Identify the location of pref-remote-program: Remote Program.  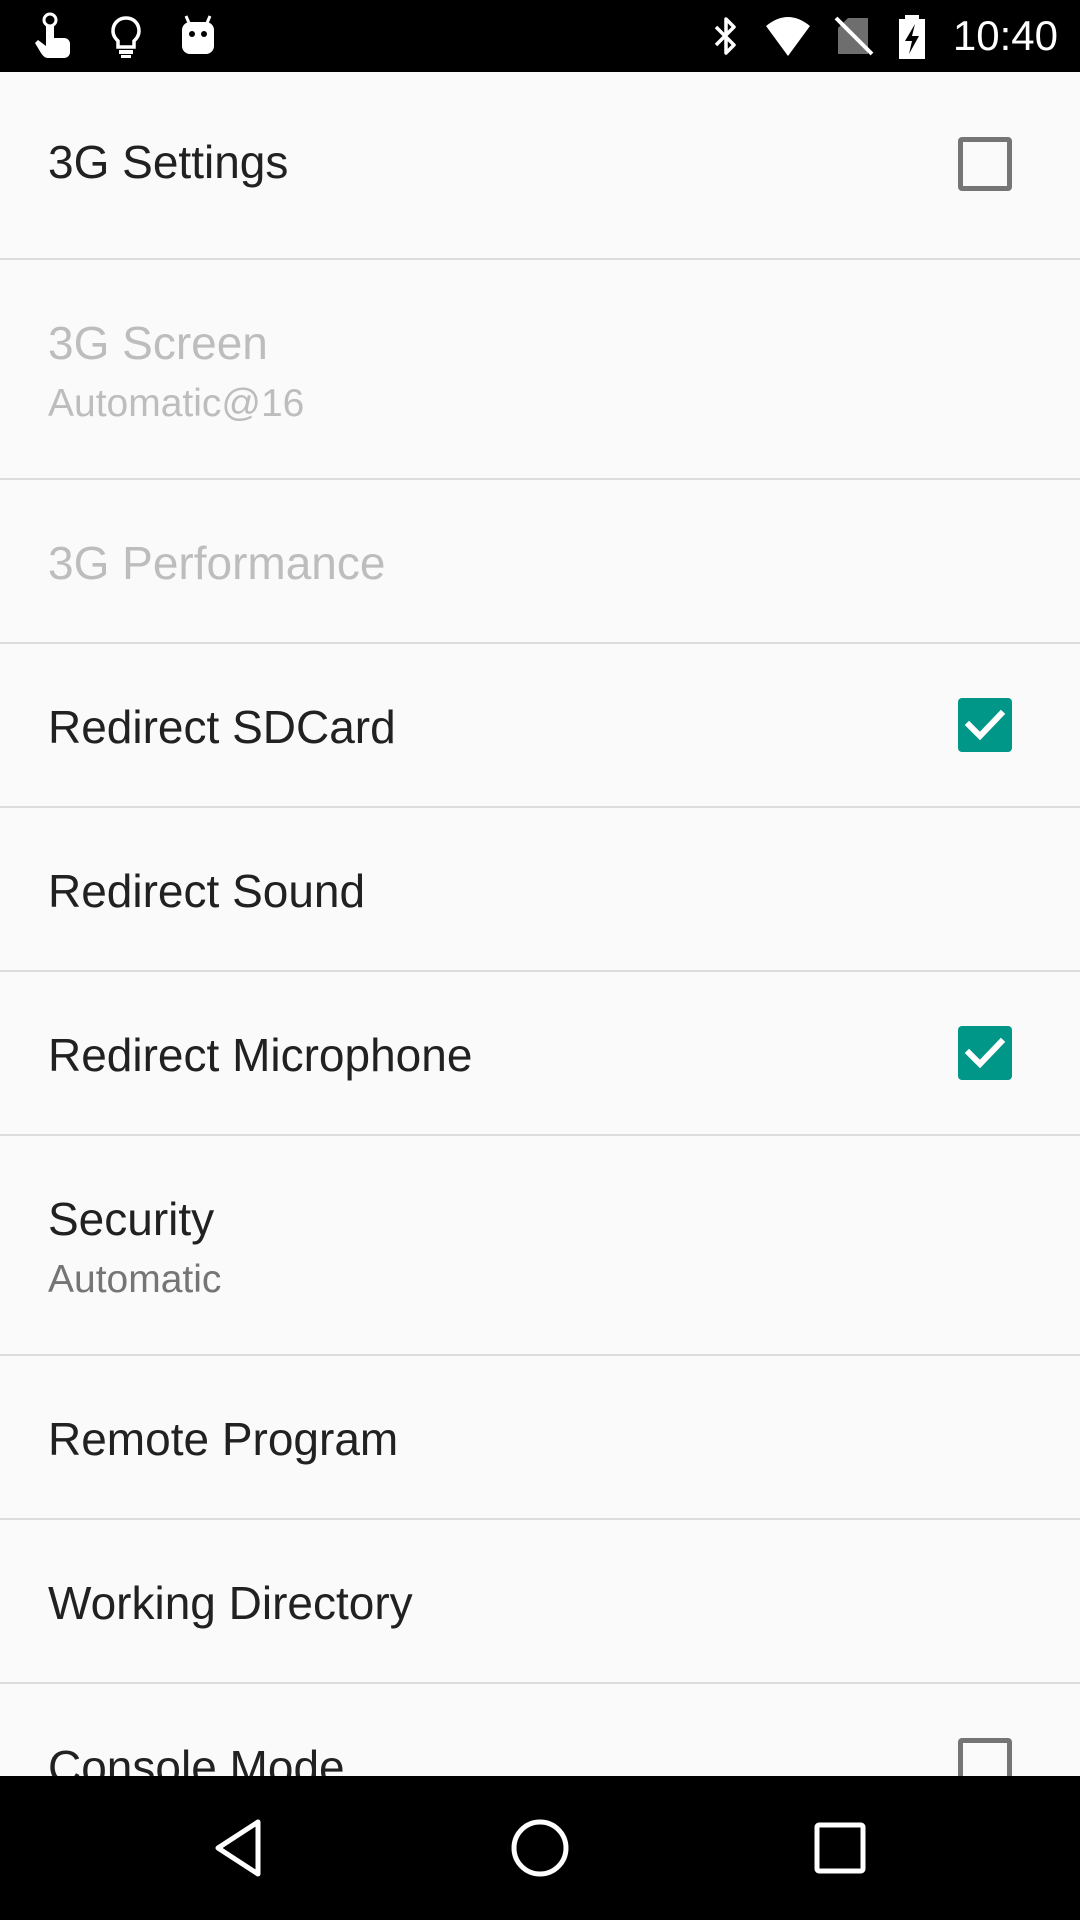
(540, 1438).